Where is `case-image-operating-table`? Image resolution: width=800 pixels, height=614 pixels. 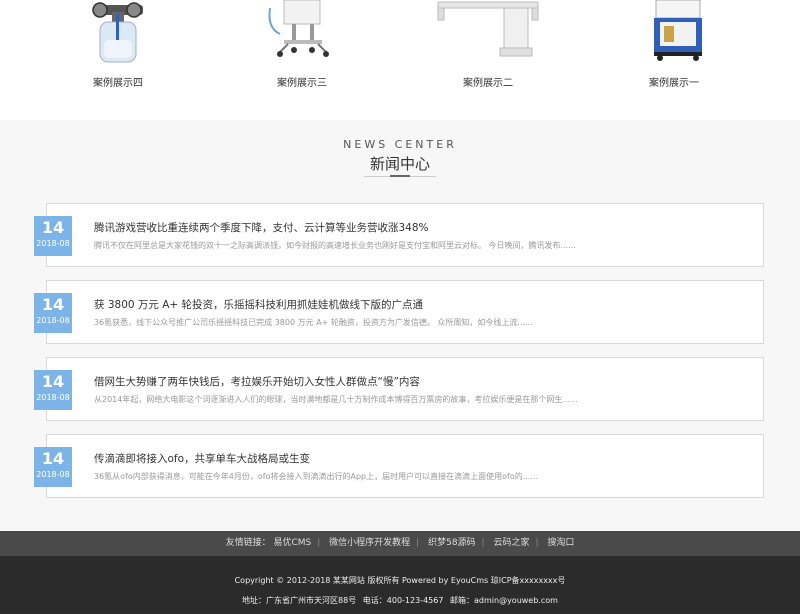
case-image-operating-table is located at coordinates (488, 35).